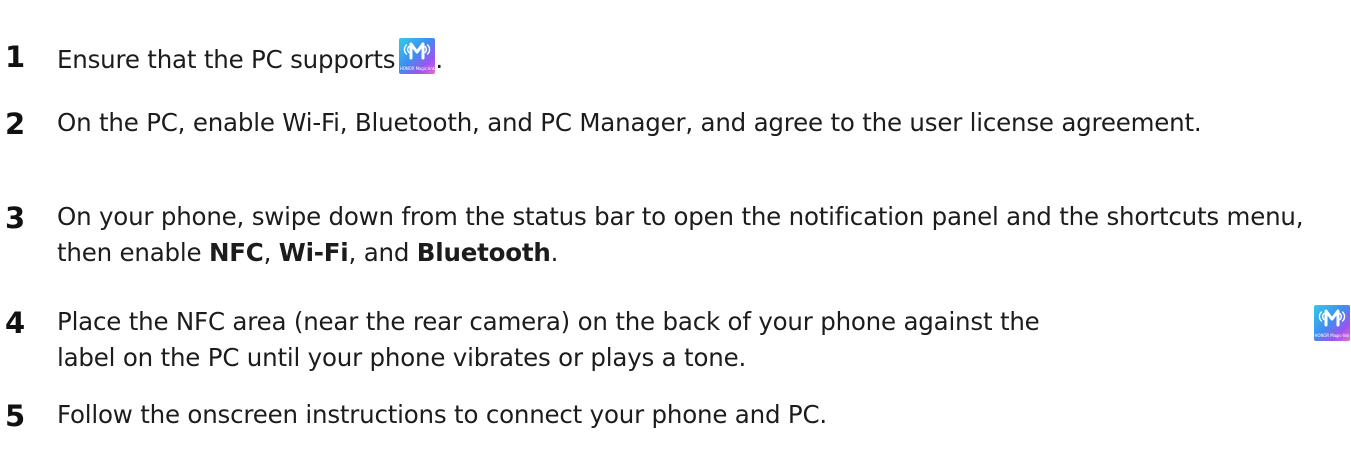 This screenshot has width=1351, height=453. I want to click on step-text-part: , and, so click(382, 252).